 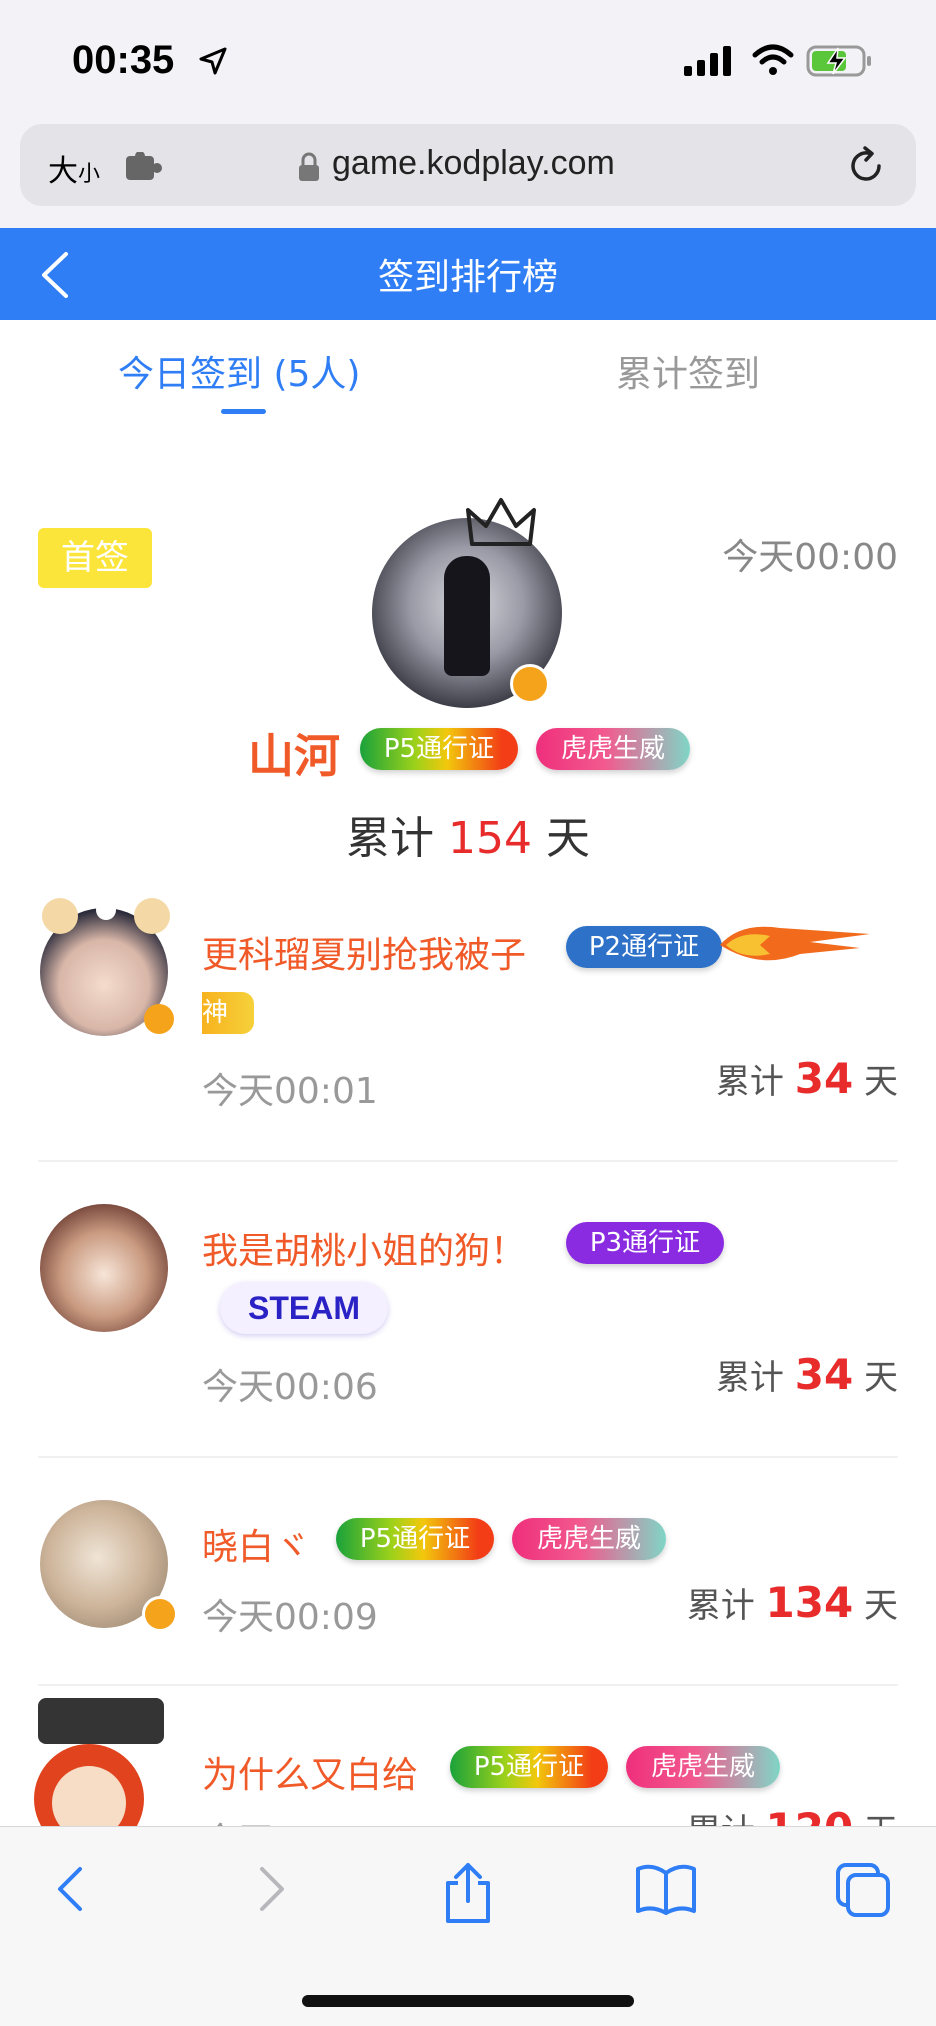 I want to click on first-signin-time: 今天00:00, so click(x=810, y=557).